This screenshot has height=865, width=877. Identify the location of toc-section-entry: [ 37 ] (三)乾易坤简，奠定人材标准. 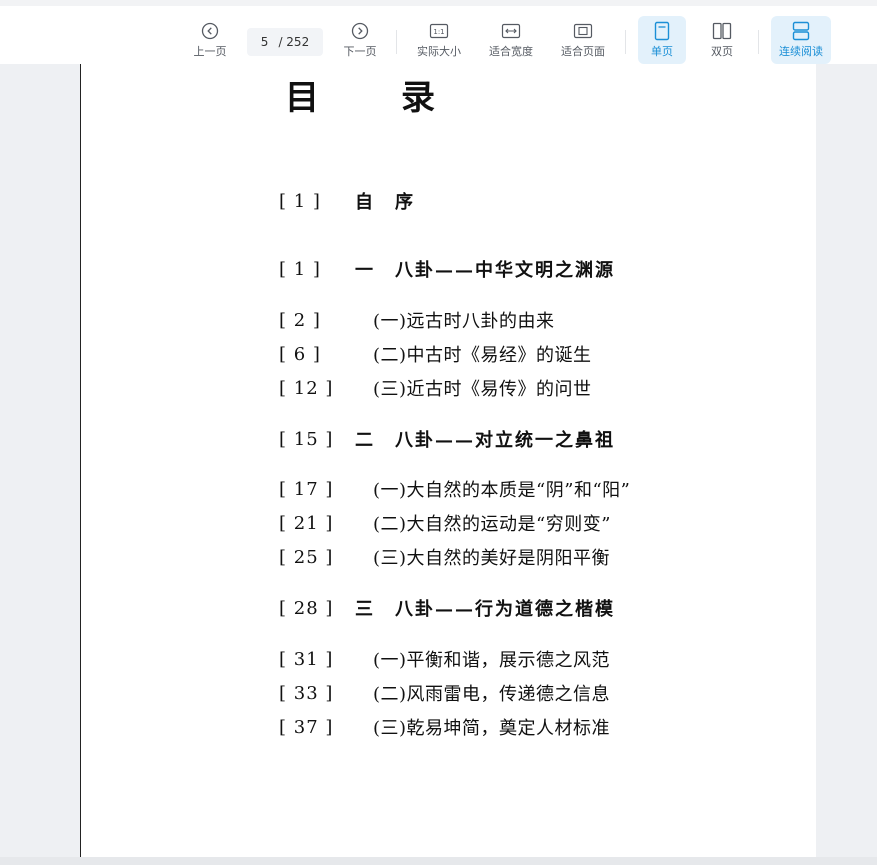
(444, 727).